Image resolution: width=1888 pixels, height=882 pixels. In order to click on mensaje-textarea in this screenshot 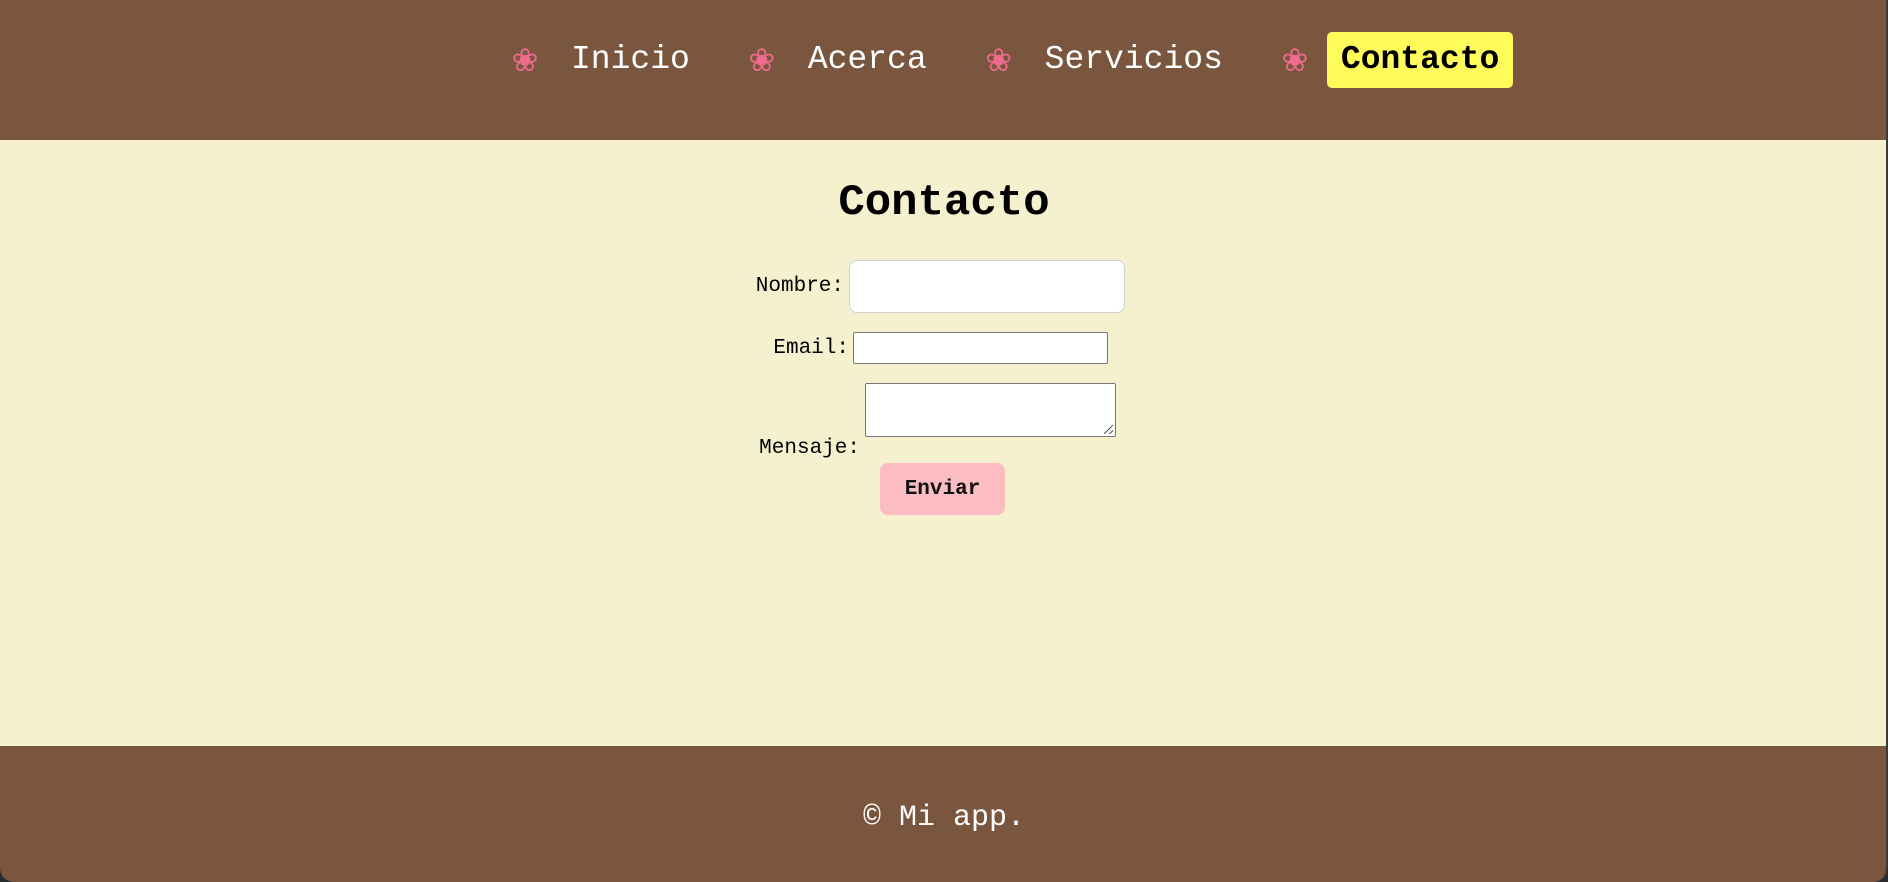, I will do `click(990, 410)`.